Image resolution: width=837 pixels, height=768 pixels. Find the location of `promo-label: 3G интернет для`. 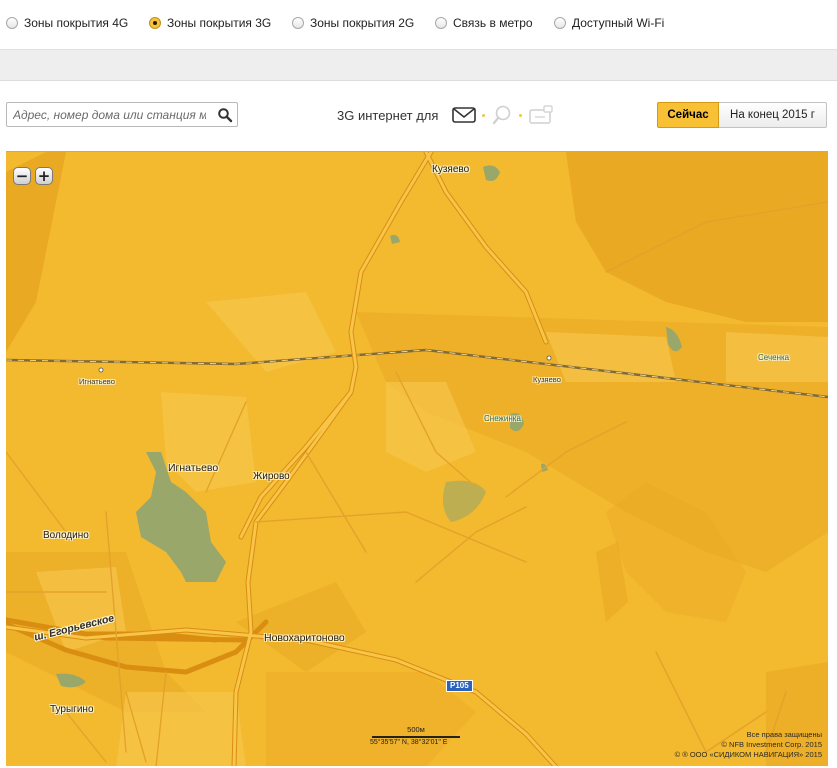

promo-label: 3G интернет для is located at coordinates (388, 115).